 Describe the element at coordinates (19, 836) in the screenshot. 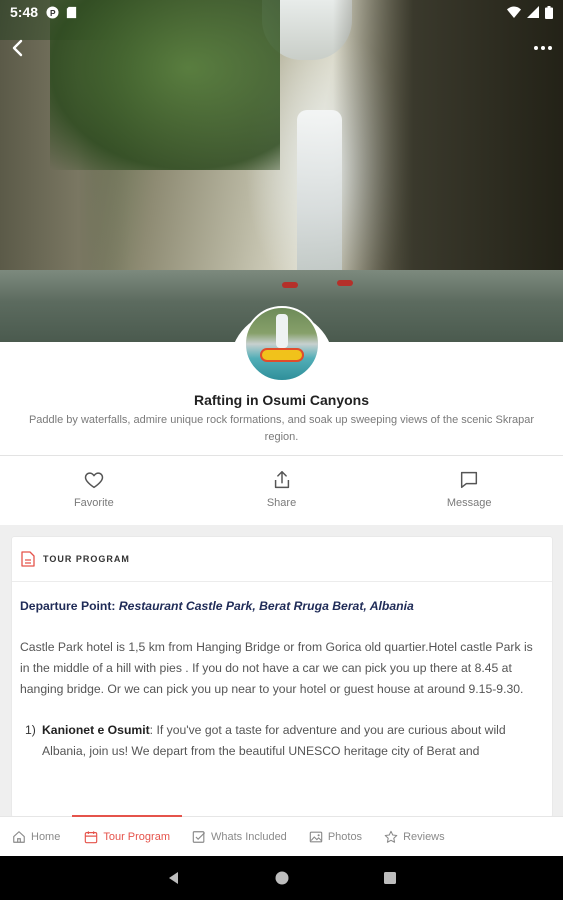

I see `home-icon` at that location.